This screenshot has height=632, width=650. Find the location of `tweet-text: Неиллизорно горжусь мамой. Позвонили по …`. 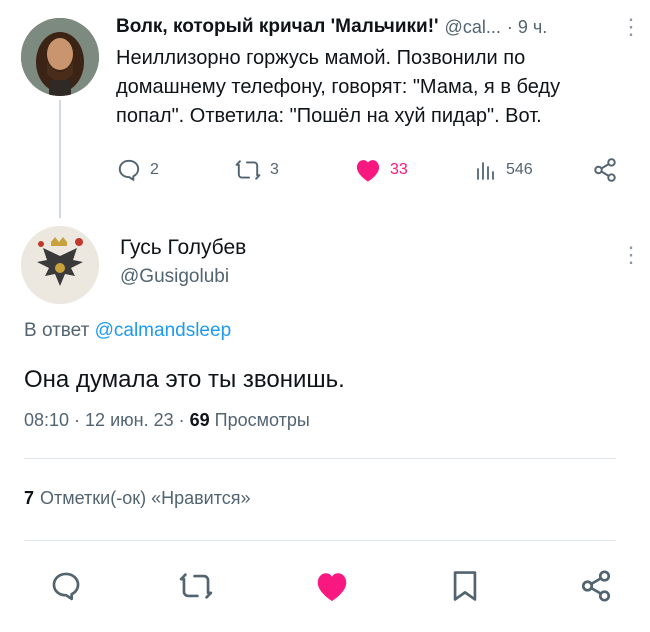

tweet-text: Неиллизорно горжусь мамой. Позвонили по … is located at coordinates (338, 87).